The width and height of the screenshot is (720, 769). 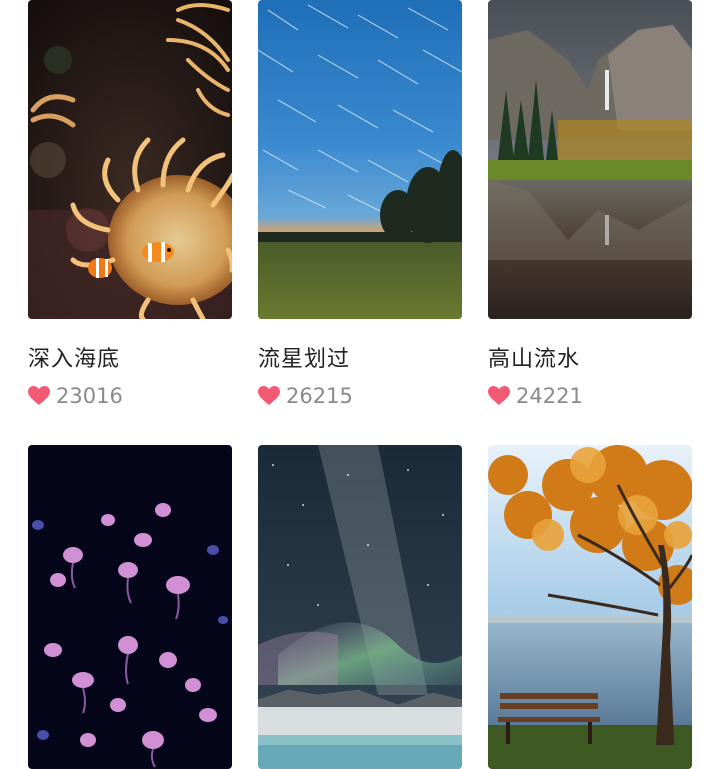 I want to click on star-trails-image, so click(x=360, y=159).